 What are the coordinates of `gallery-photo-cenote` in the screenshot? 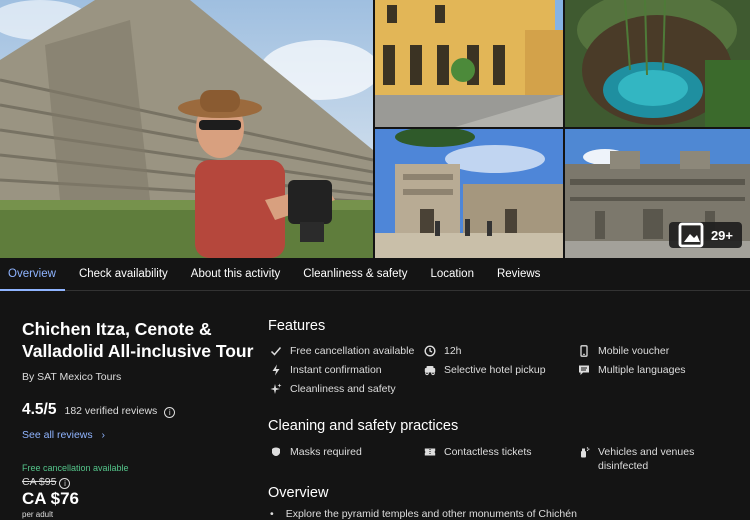 It's located at (657, 63).